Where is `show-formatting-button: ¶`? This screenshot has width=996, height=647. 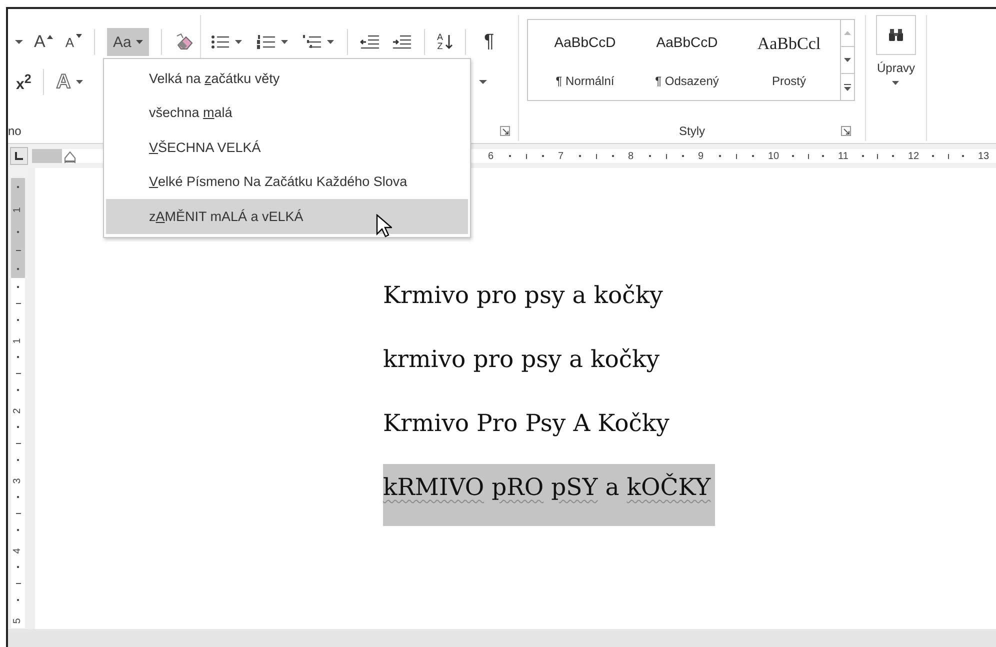 show-formatting-button: ¶ is located at coordinates (489, 42).